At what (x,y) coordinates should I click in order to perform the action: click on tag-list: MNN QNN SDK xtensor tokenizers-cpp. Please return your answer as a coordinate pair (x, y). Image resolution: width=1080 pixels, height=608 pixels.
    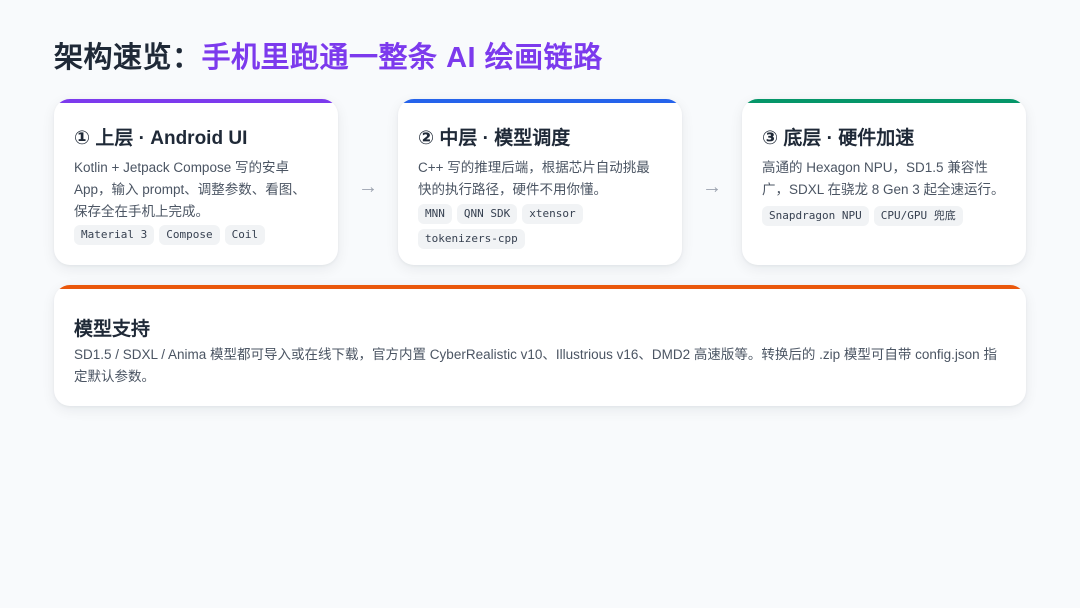
    Looking at the image, I should click on (543, 226).